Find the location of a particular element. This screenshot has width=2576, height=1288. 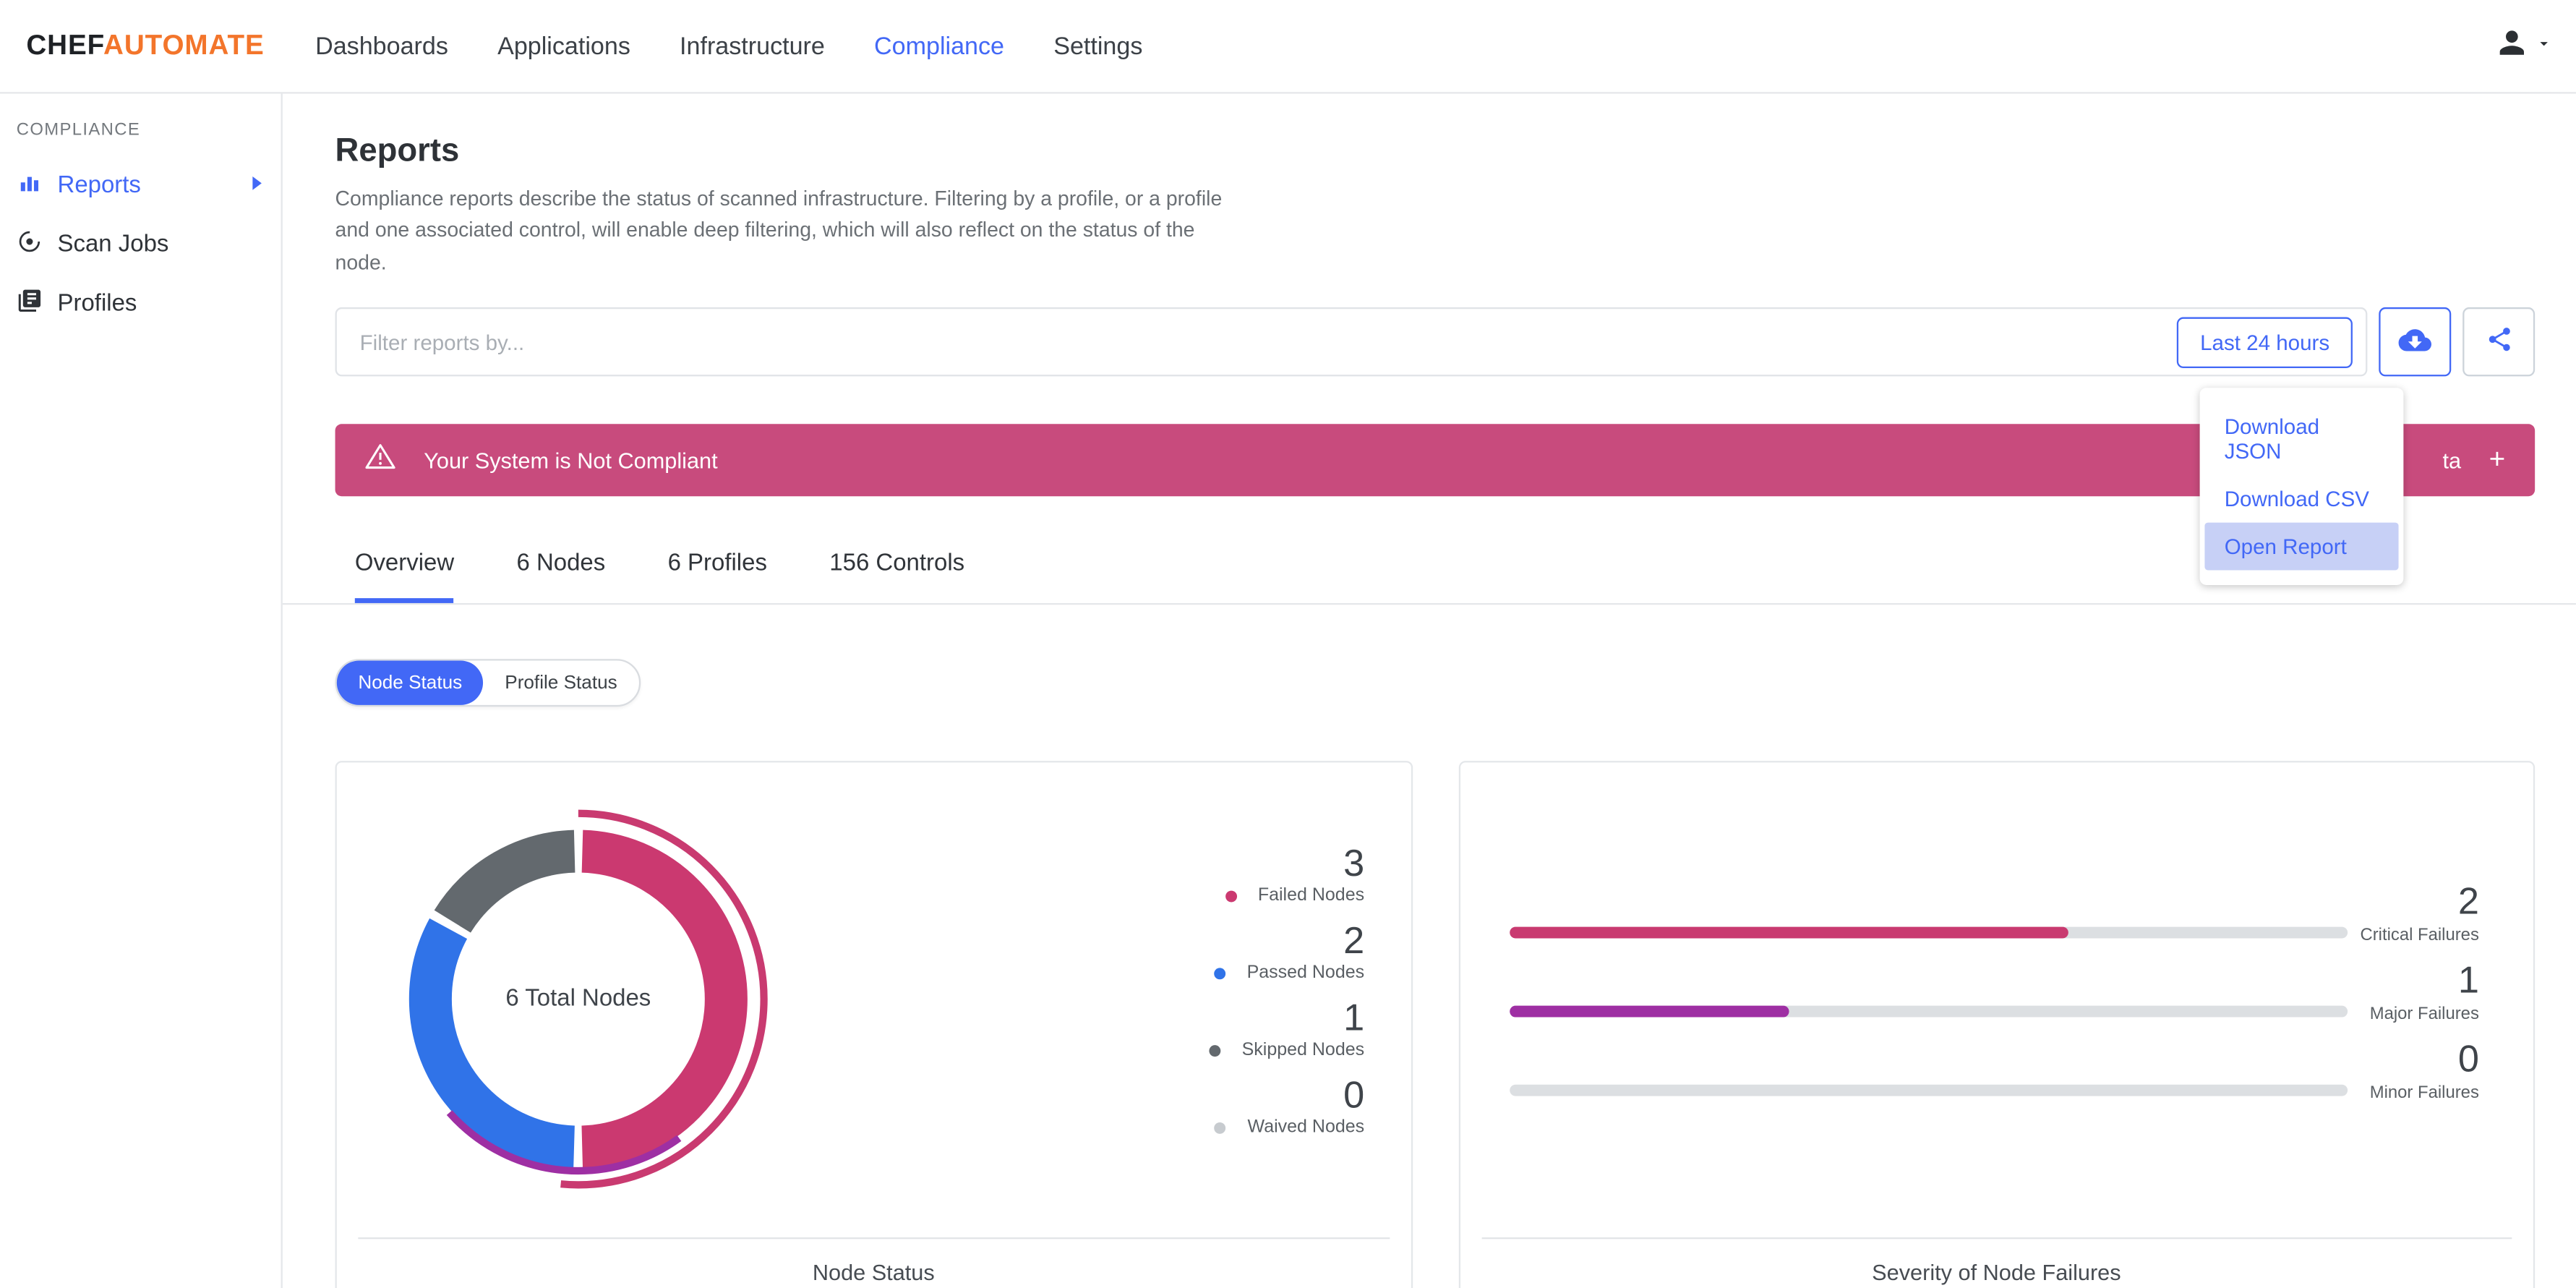

minor-label: Minor Failures is located at coordinates (2424, 1093).